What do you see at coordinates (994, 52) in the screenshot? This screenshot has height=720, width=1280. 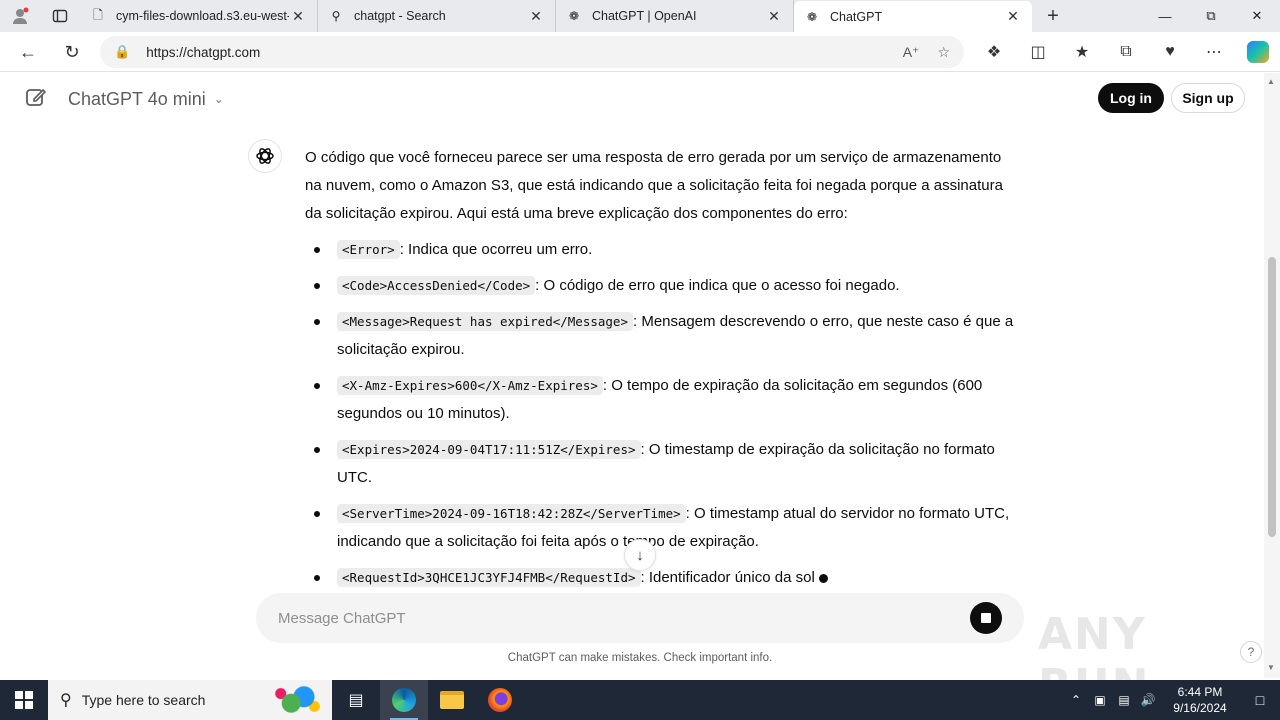 I see `extensions-icon: ❖` at bounding box center [994, 52].